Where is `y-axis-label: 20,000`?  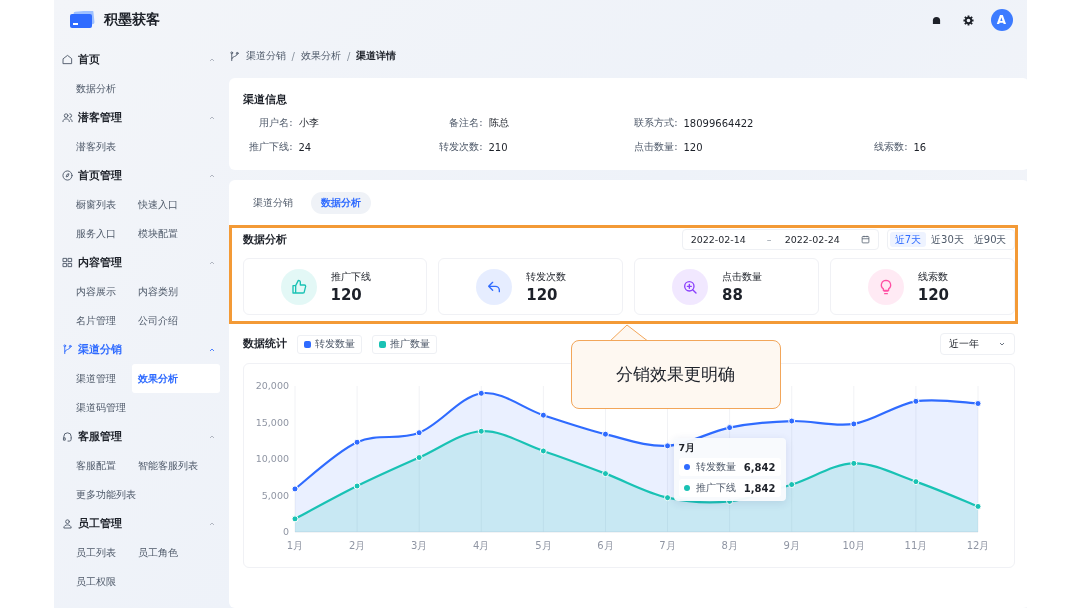 y-axis-label: 20,000 is located at coordinates (272, 385).